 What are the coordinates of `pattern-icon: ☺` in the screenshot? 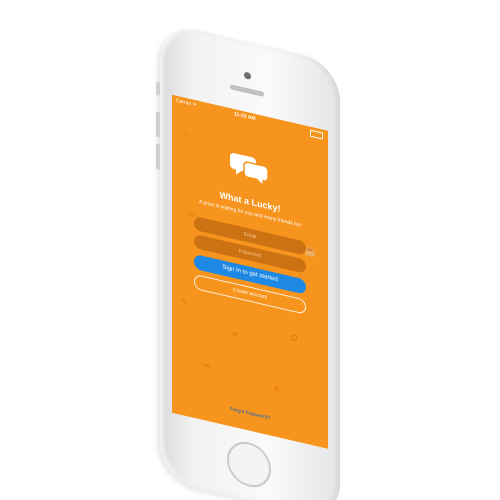 It's located at (187, 134).